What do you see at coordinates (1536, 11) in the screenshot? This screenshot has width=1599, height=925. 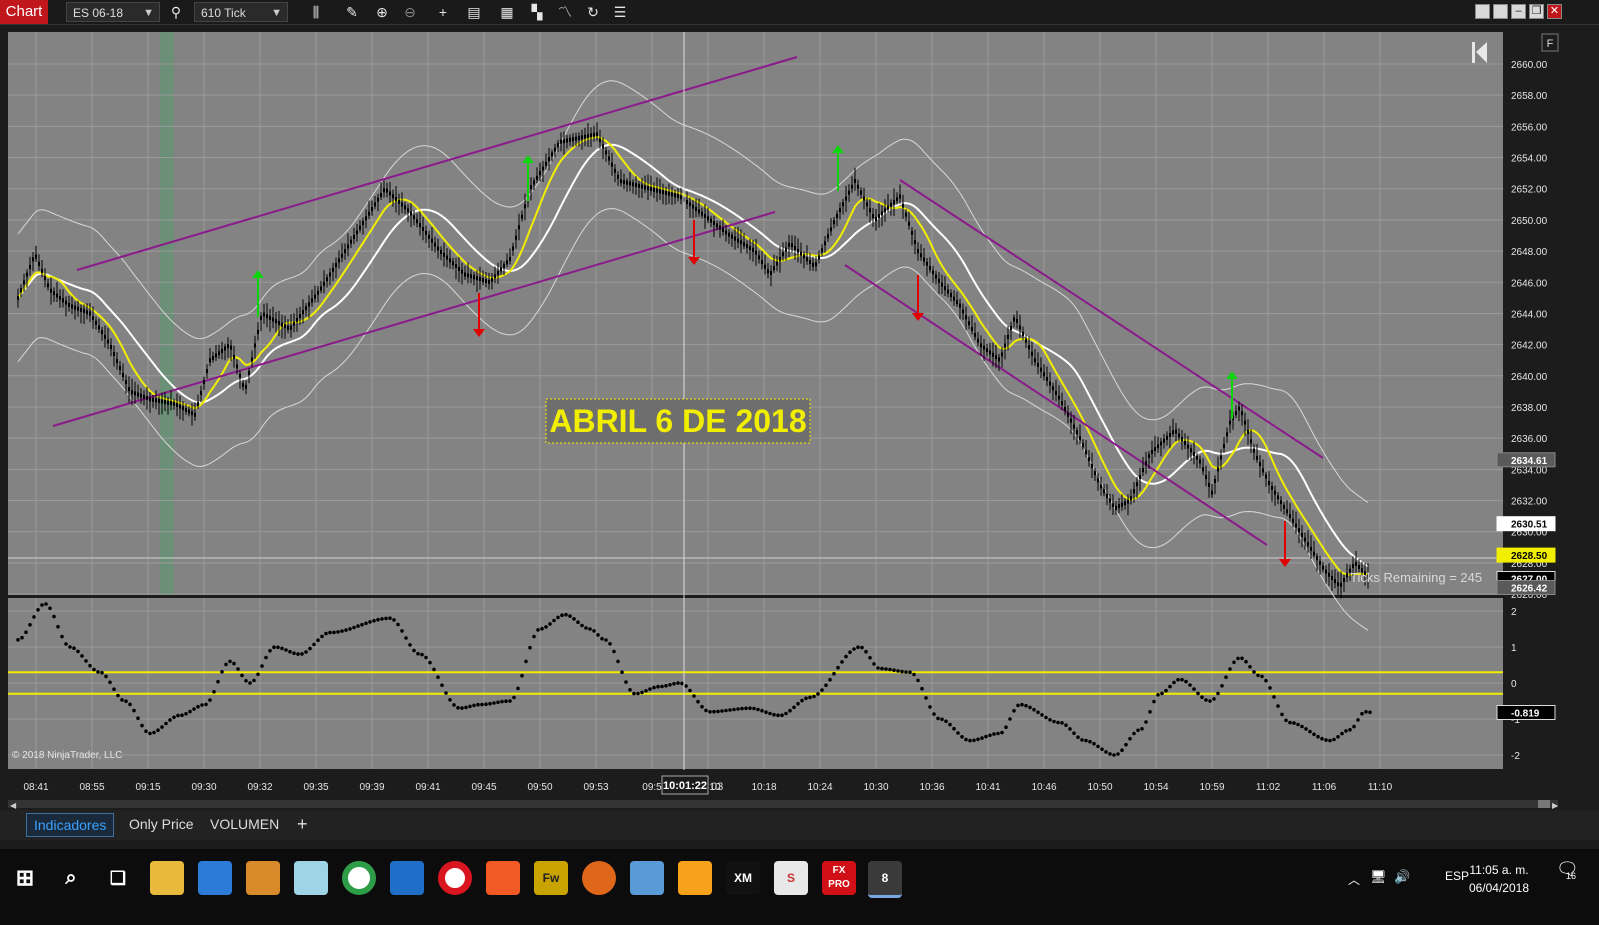 I see `restore-icon: ❐` at bounding box center [1536, 11].